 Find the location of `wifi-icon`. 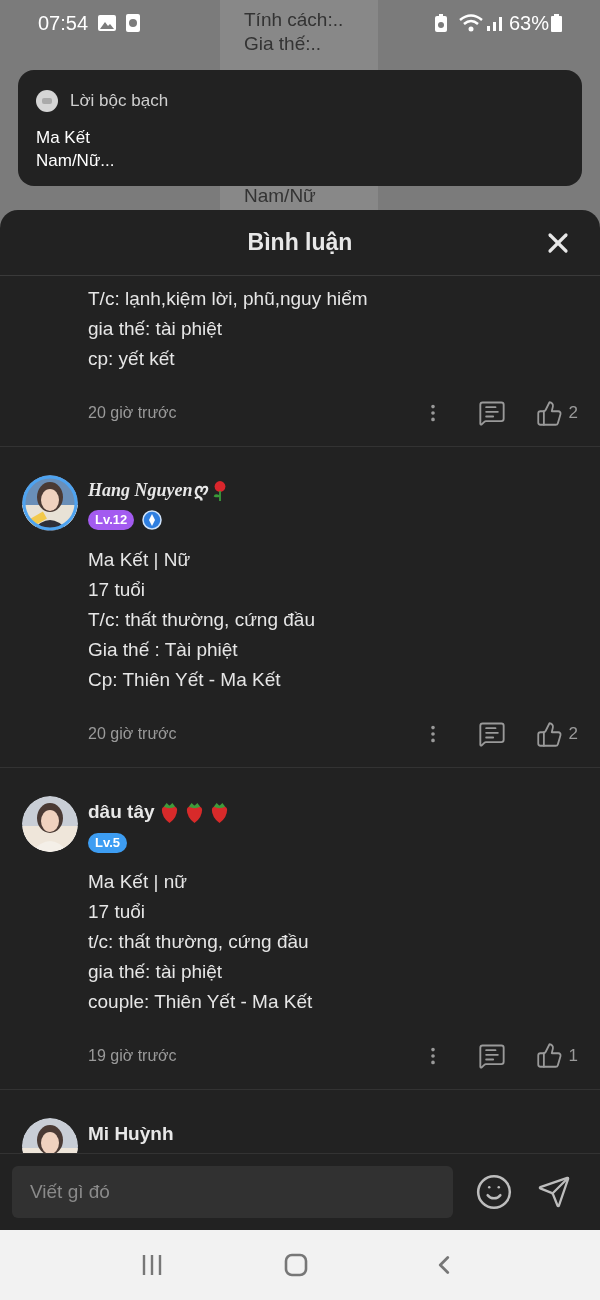

wifi-icon is located at coordinates (470, 23).